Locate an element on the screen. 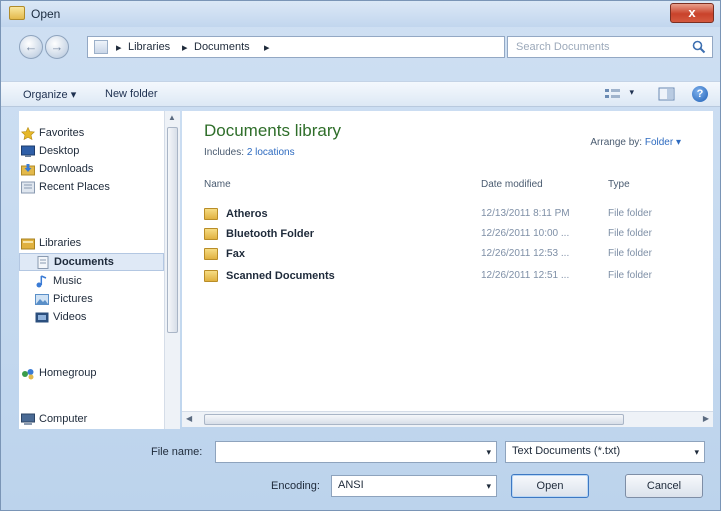  file-row: Fax 12/26/2011 12:53 ... File folder is located at coordinates (444, 255).